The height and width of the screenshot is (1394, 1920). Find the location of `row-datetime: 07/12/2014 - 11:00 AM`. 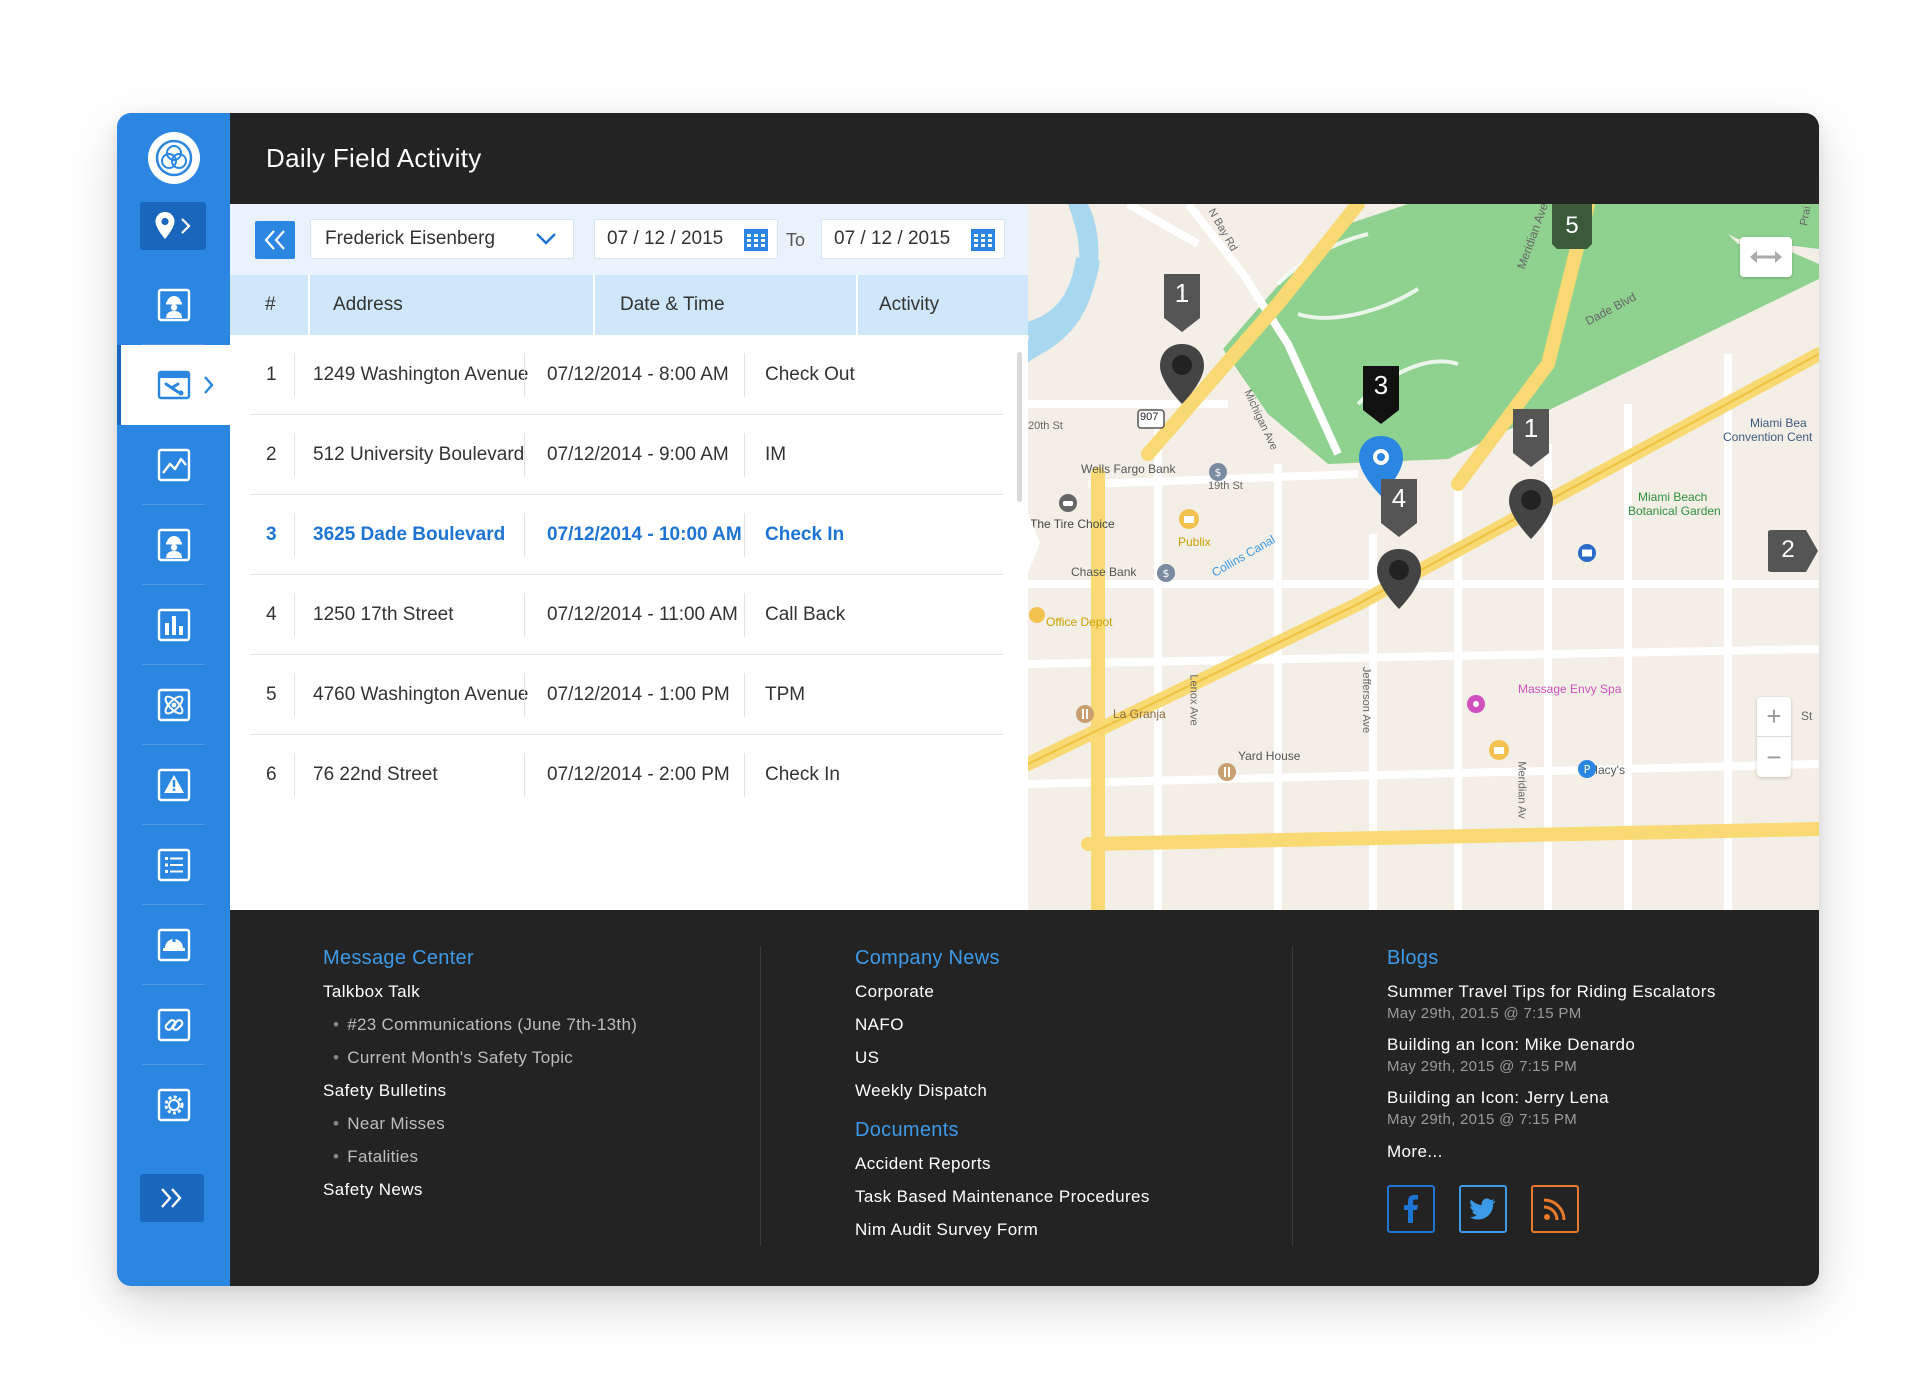

row-datetime: 07/12/2014 - 11:00 AM is located at coordinates (642, 614).